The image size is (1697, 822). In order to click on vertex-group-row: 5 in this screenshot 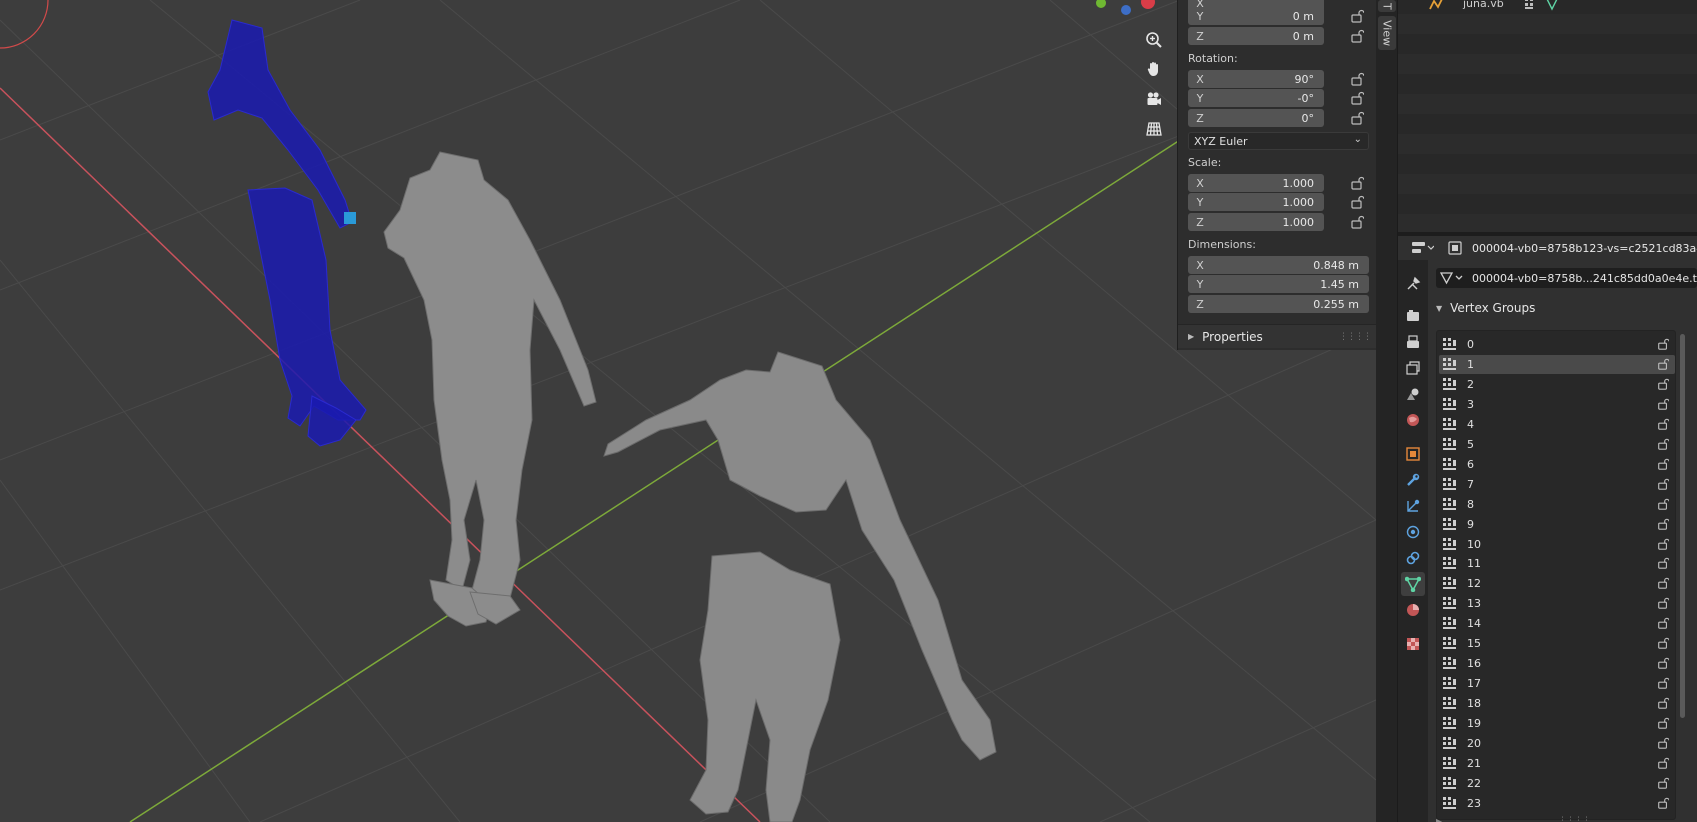, I will do `click(1557, 444)`.